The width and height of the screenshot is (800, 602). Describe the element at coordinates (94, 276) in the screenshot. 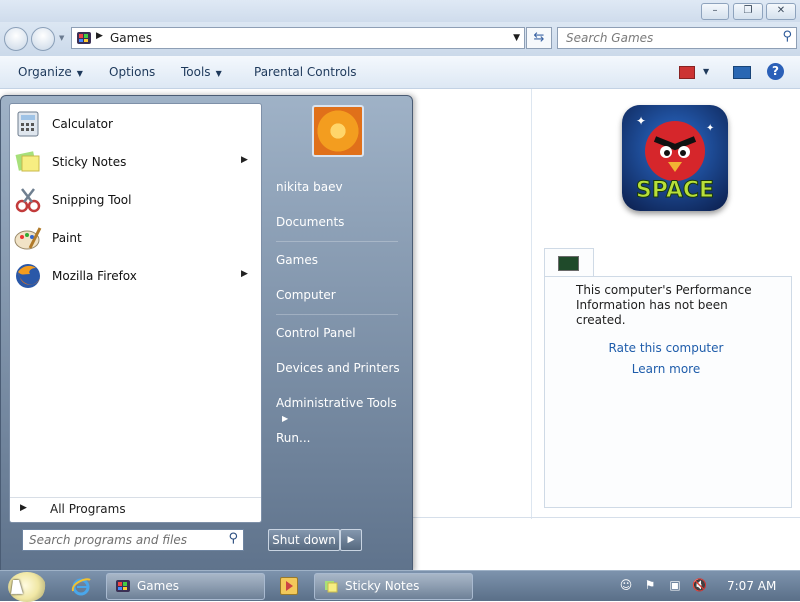

I see `program-label: Mozilla Firefox` at that location.